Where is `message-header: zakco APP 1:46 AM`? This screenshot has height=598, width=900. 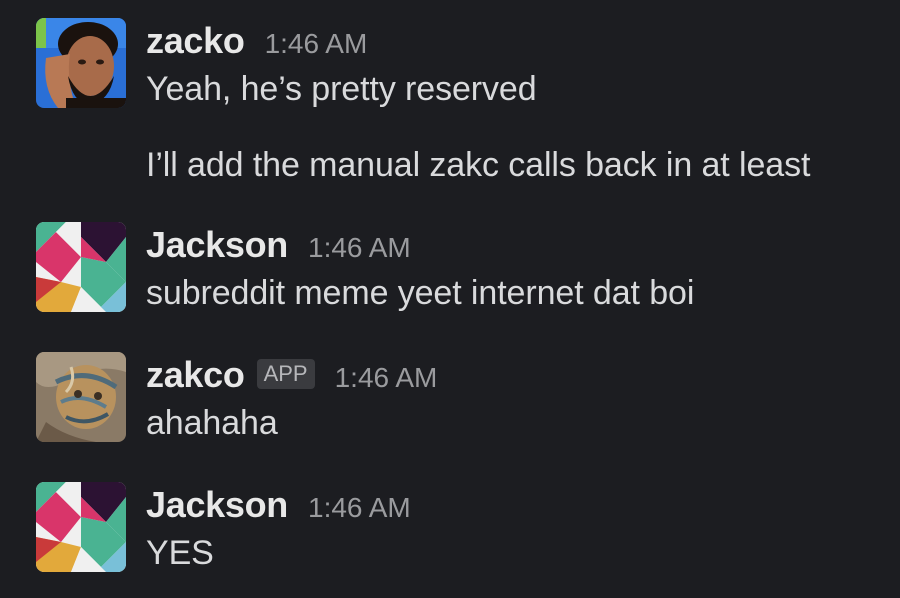
message-header: zakco APP 1:46 AM is located at coordinates (291, 375).